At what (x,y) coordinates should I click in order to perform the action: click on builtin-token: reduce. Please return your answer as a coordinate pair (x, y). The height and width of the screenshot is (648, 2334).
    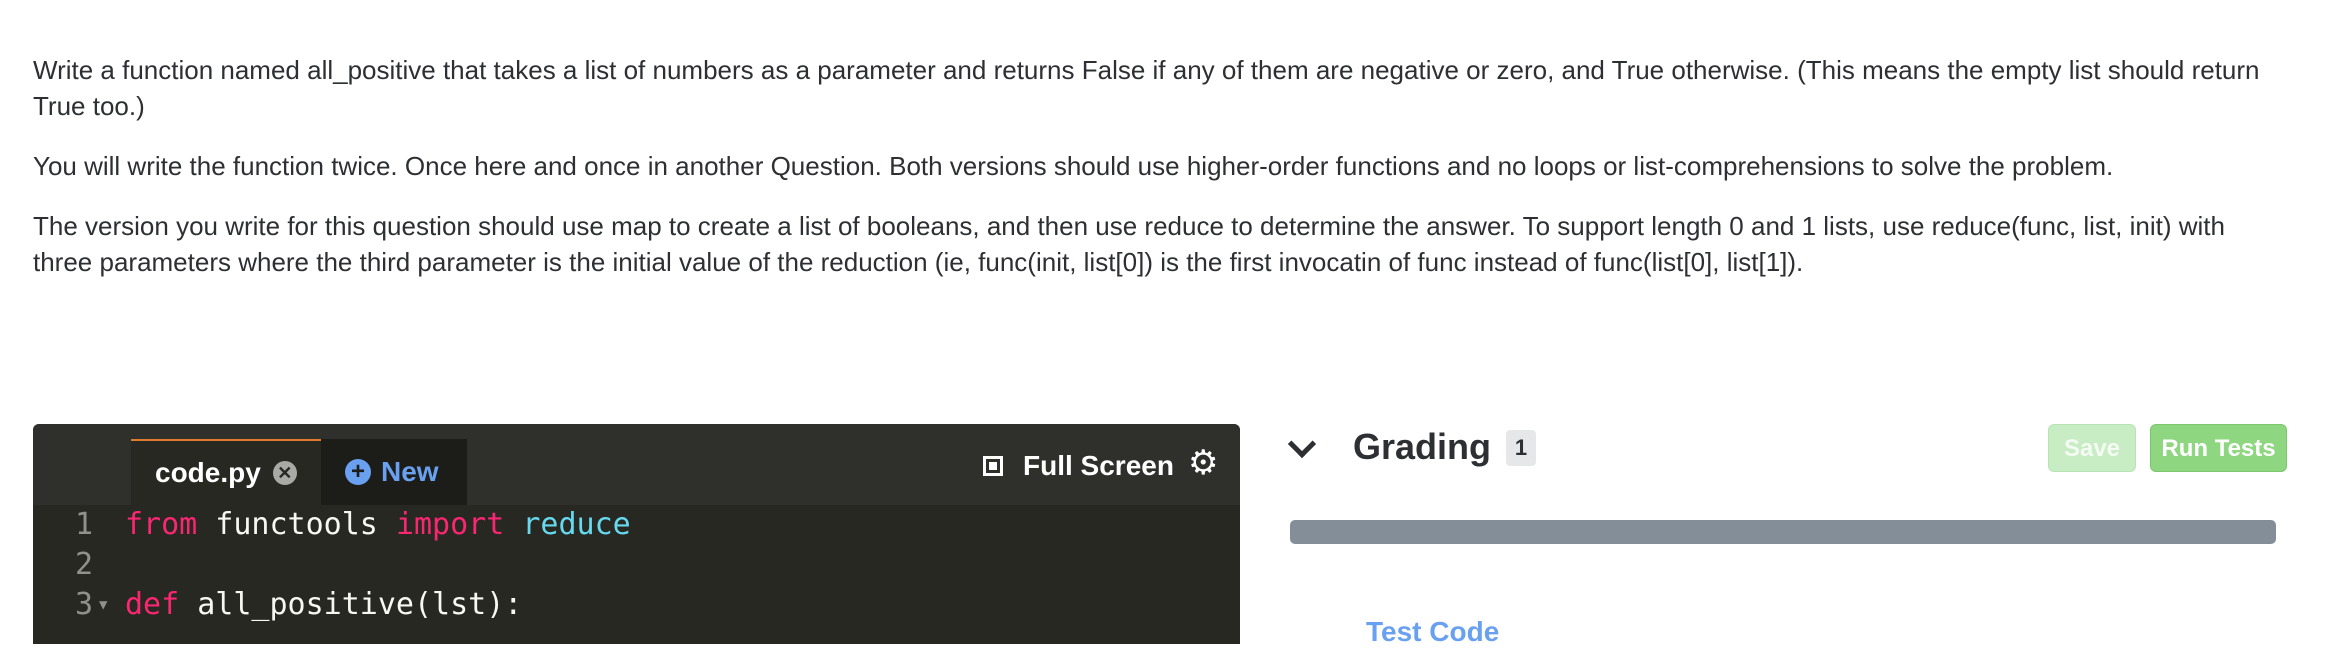
    Looking at the image, I should click on (567, 524).